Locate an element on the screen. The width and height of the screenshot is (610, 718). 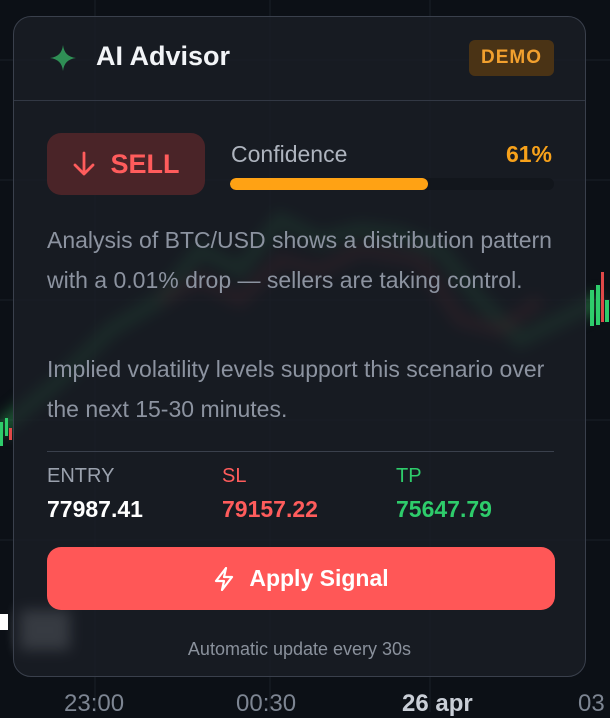
apply-signal-button: Apply Signal is located at coordinates (301, 578).